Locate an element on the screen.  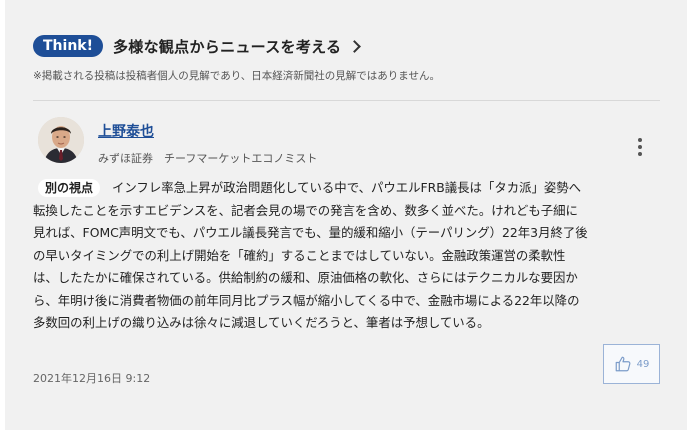
comment-line-text: インフレ率急上昇が政治問題化している中で、パウエルFRB議長は「タカ派」姿勢へ is located at coordinates (347, 187).